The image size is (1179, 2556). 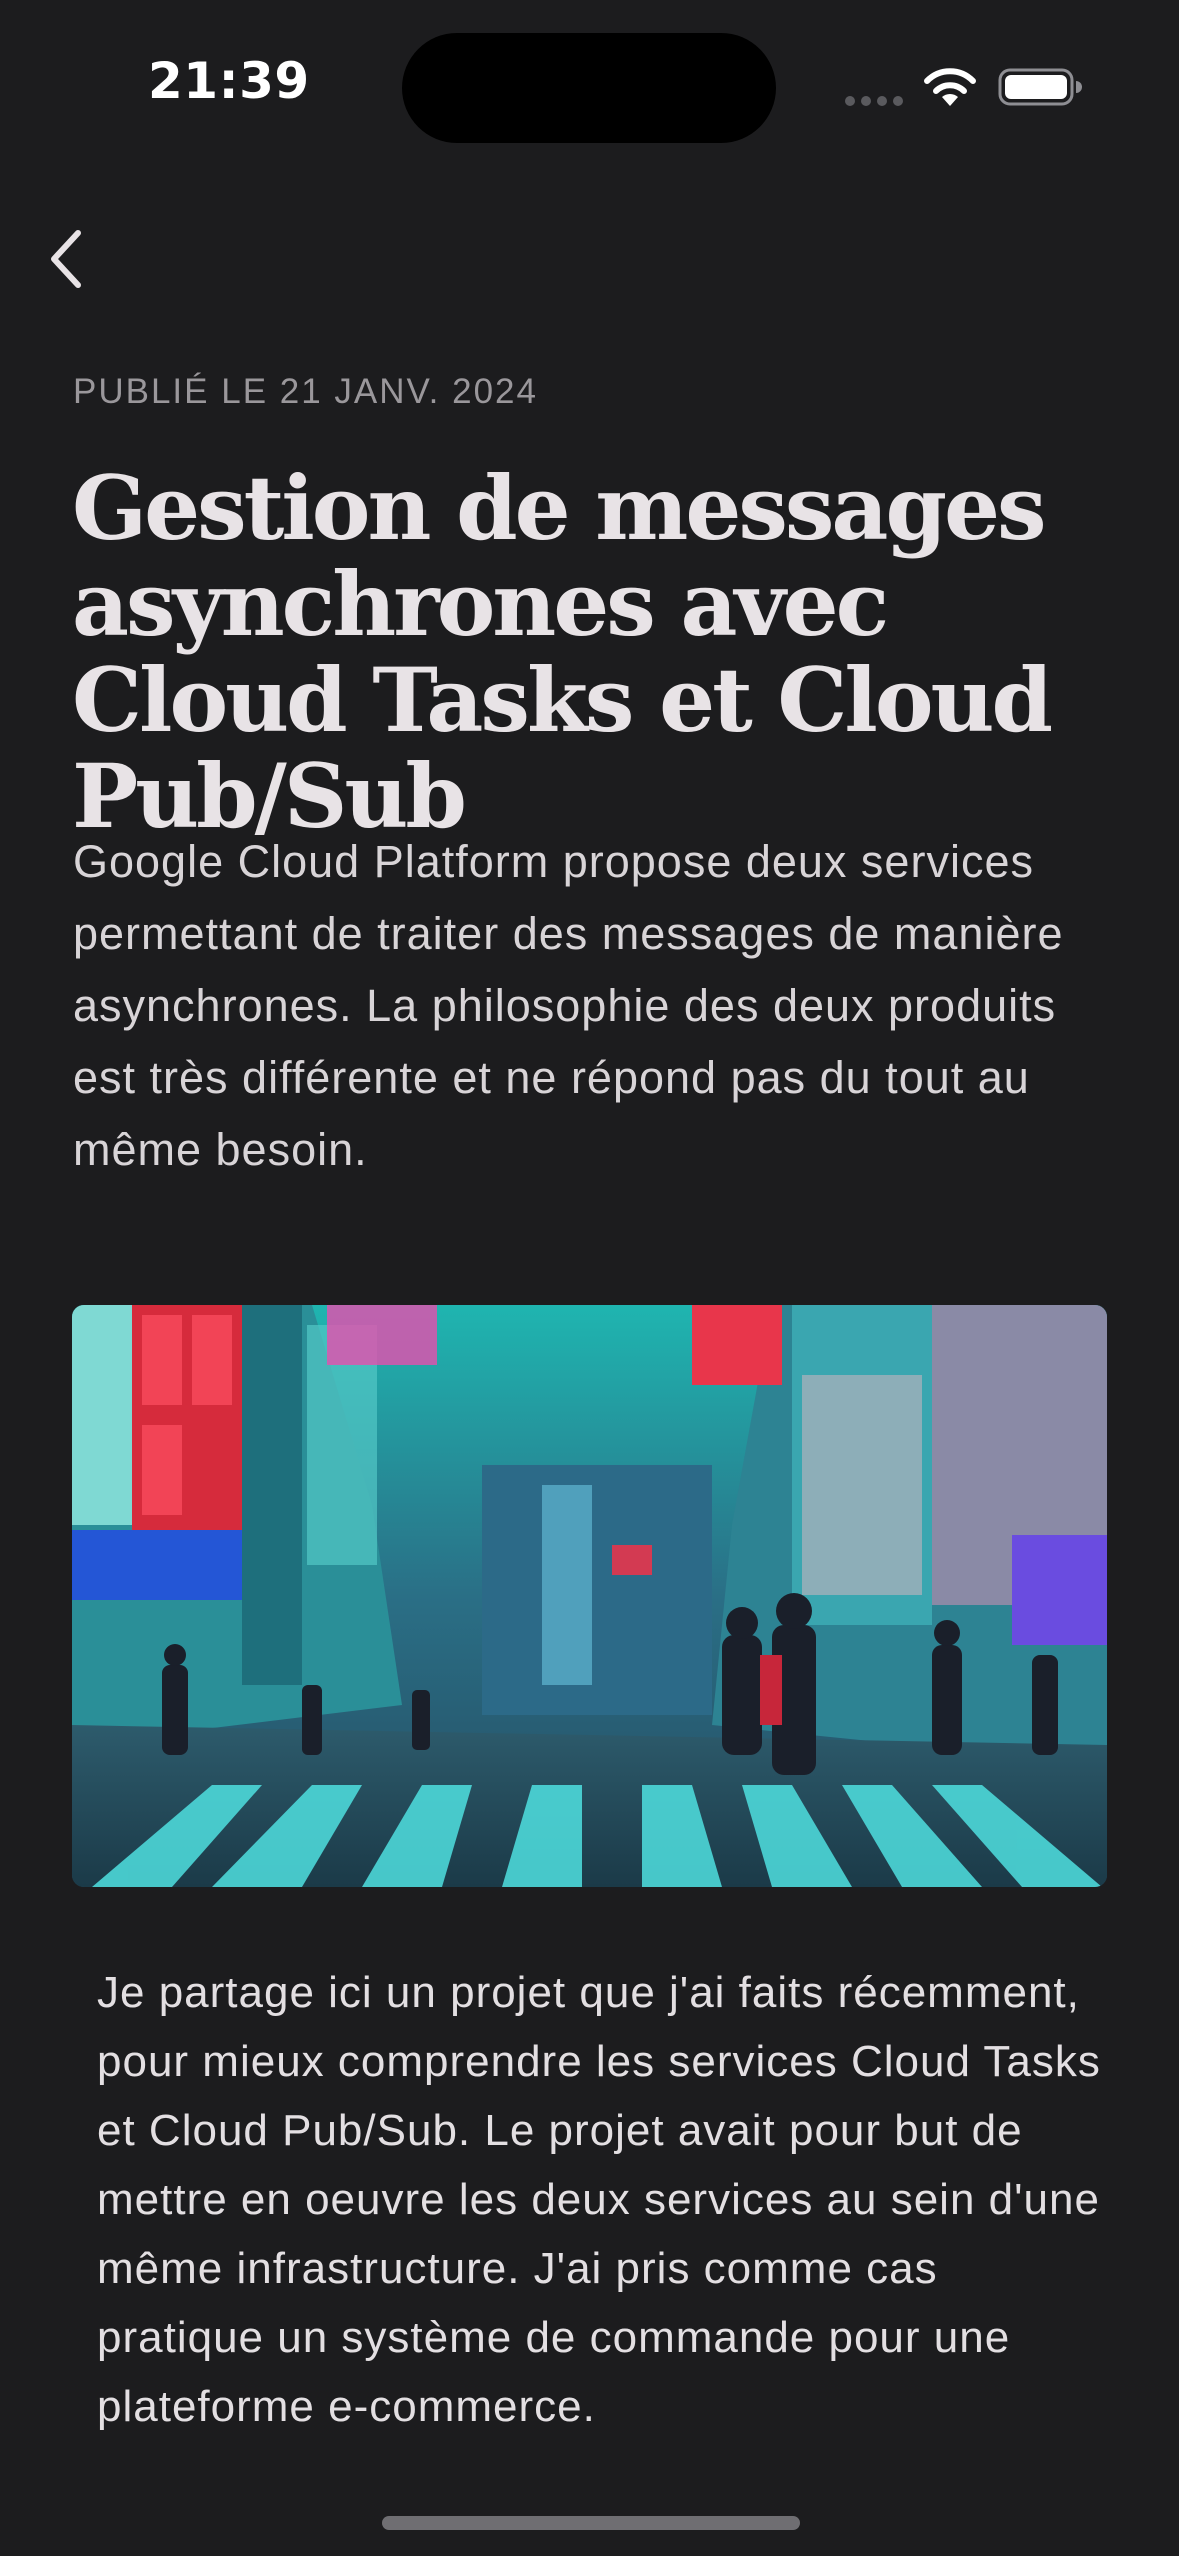 I want to click on publish-date: PUBLIÉ LE 21 JANV. 2024, so click(x=305, y=391).